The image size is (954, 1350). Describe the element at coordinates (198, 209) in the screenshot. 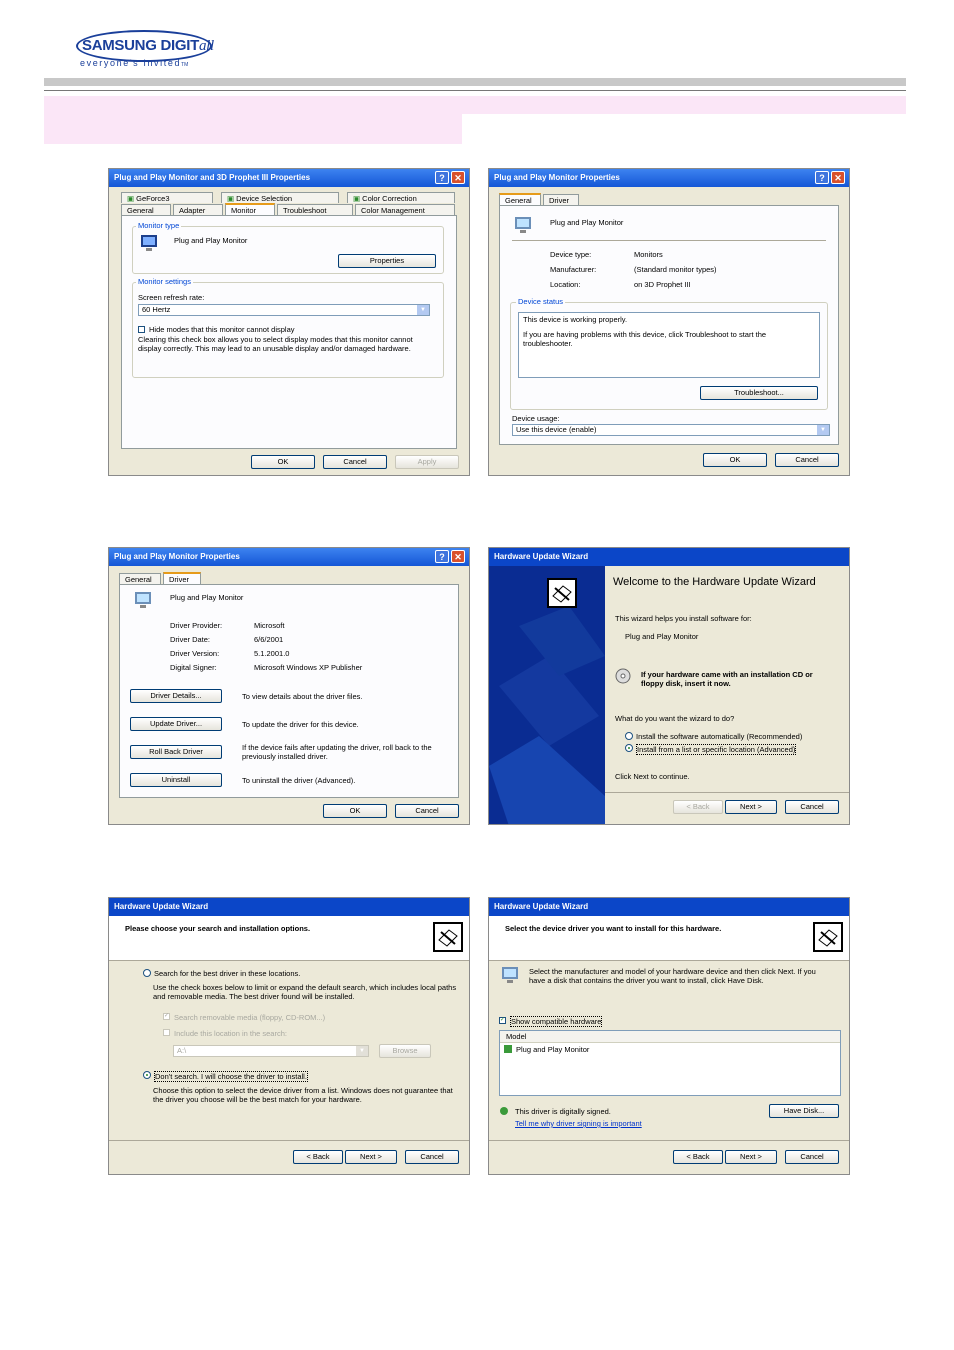

I see `tab-adapter: Adapter` at that location.